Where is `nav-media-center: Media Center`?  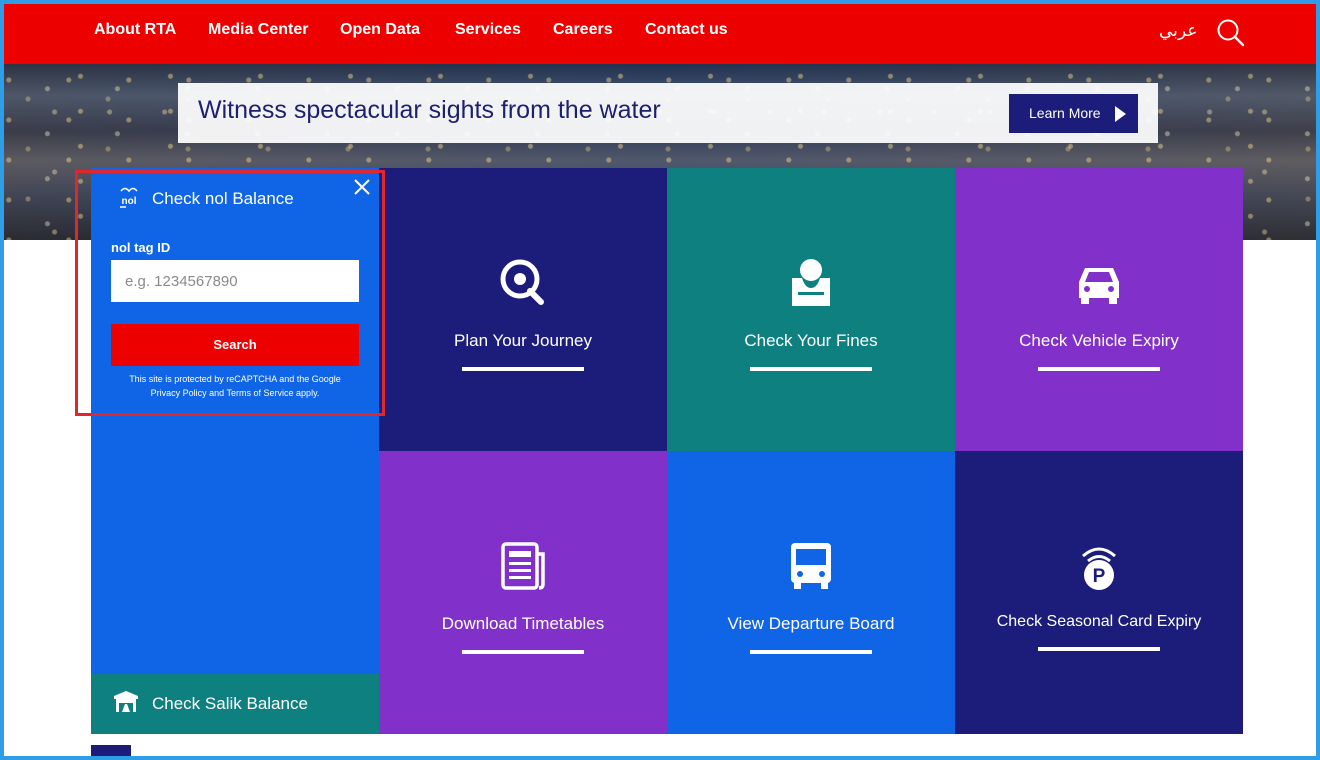 nav-media-center: Media Center is located at coordinates (258, 30).